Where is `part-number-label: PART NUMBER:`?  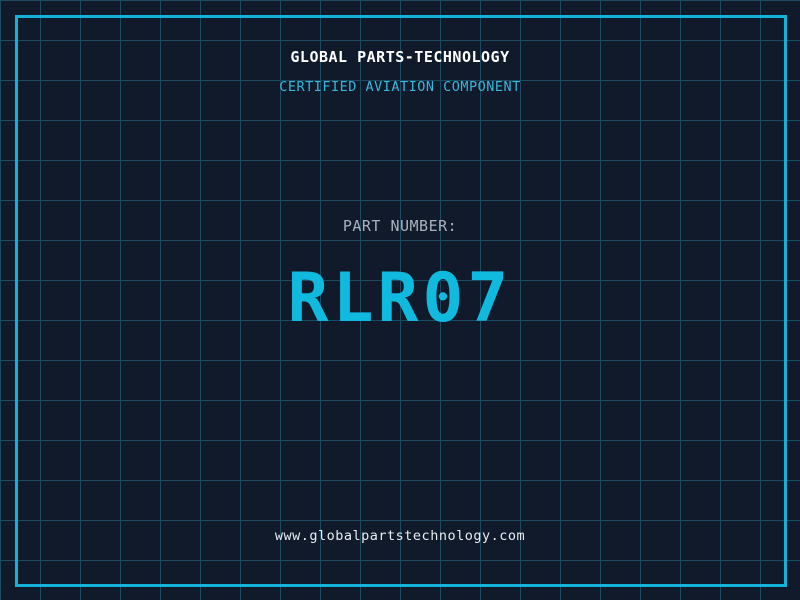
part-number-label: PART NUMBER: is located at coordinates (400, 226).